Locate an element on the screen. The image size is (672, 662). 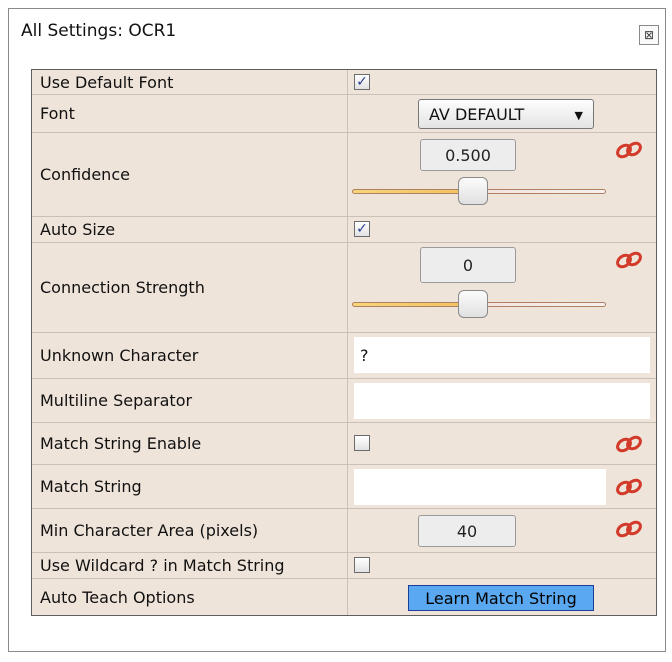
row-font: Font AV DEFAULT ▼ is located at coordinates (344, 114).